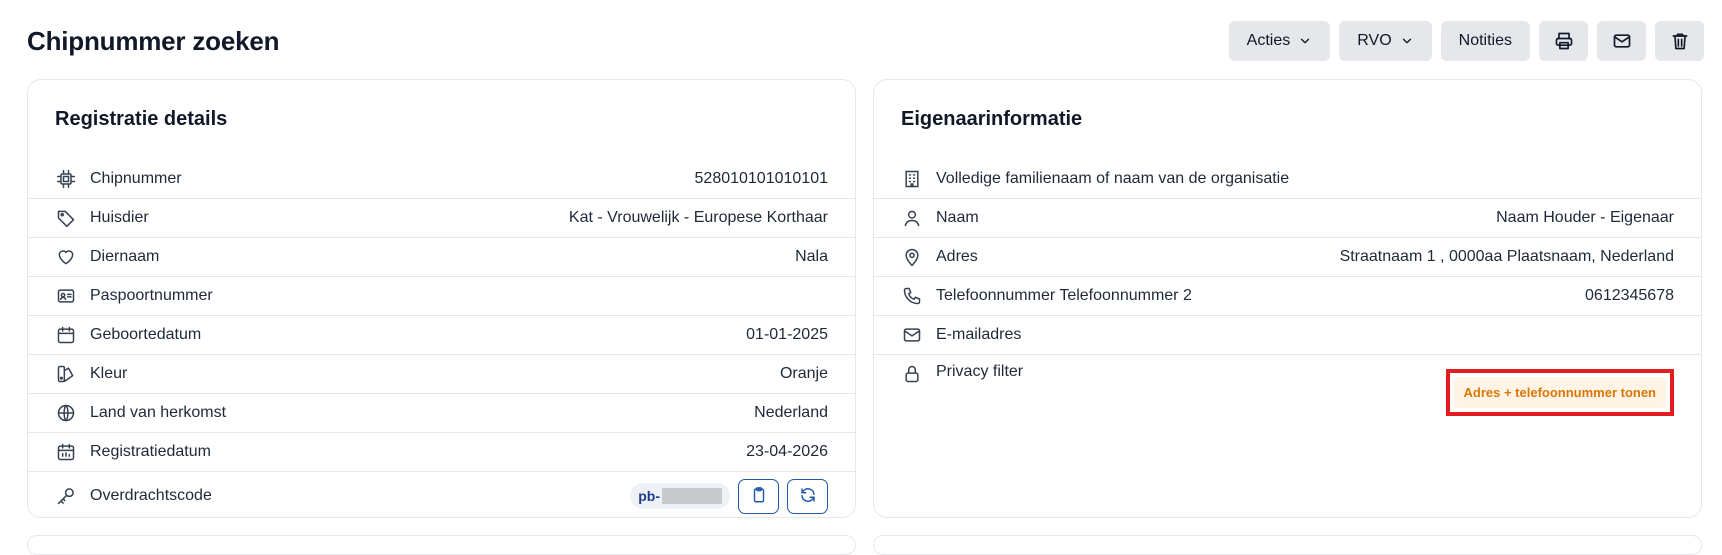  I want to click on printer-icon, so click(1564, 41).